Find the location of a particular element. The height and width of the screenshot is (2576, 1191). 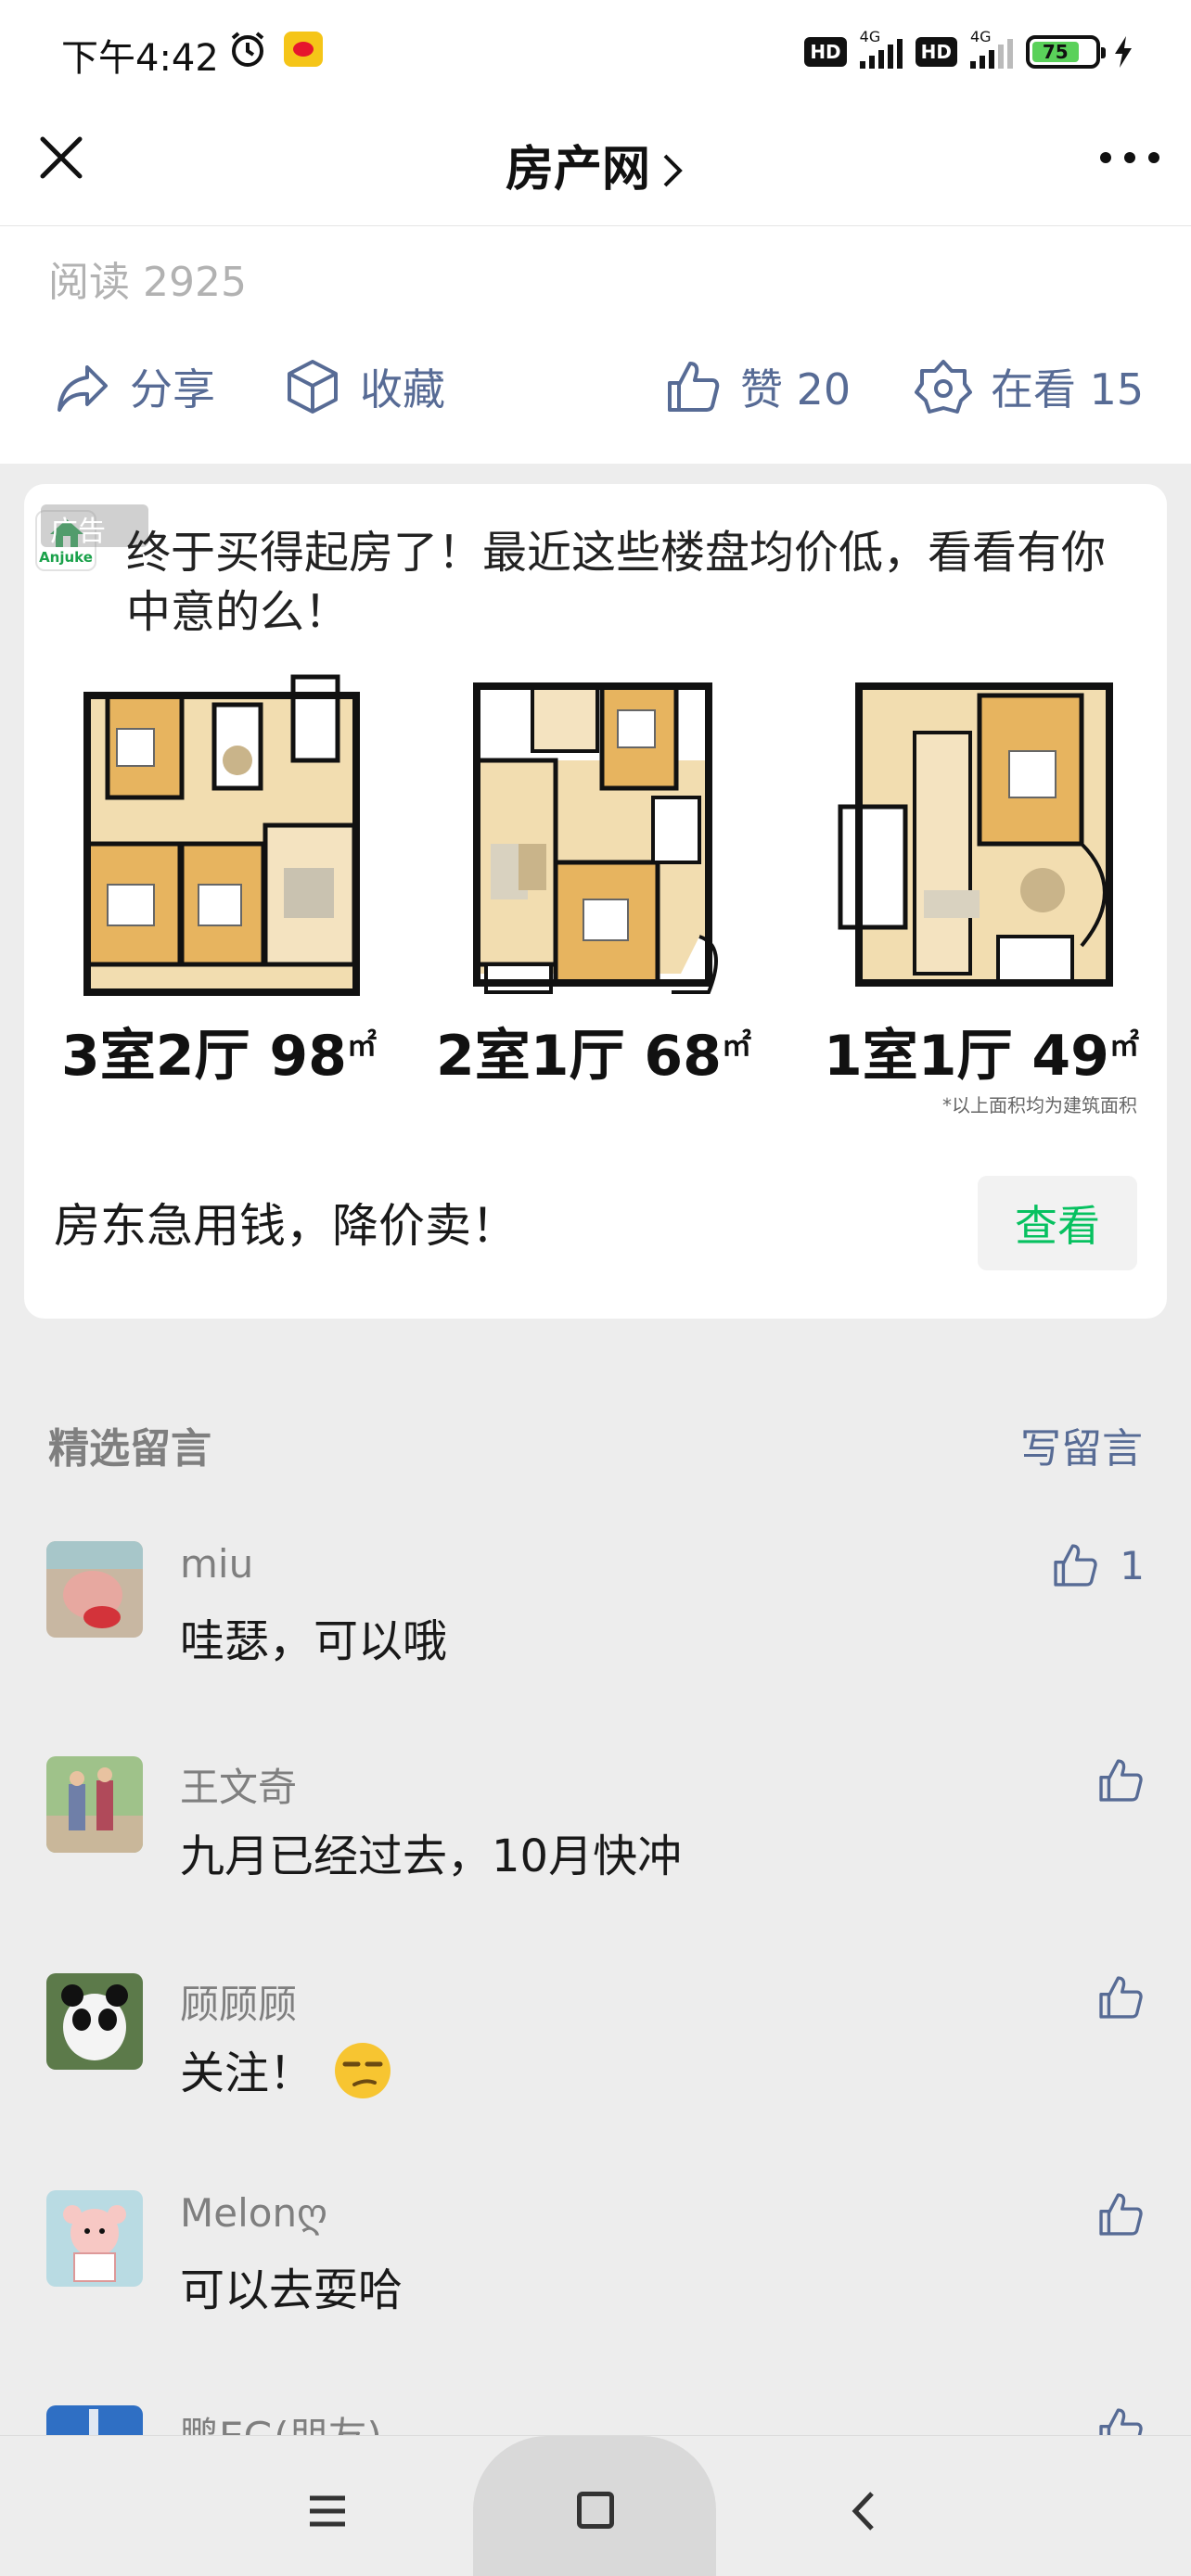

comment-item: 顾顾顾 关注！ is located at coordinates (595, 2075).